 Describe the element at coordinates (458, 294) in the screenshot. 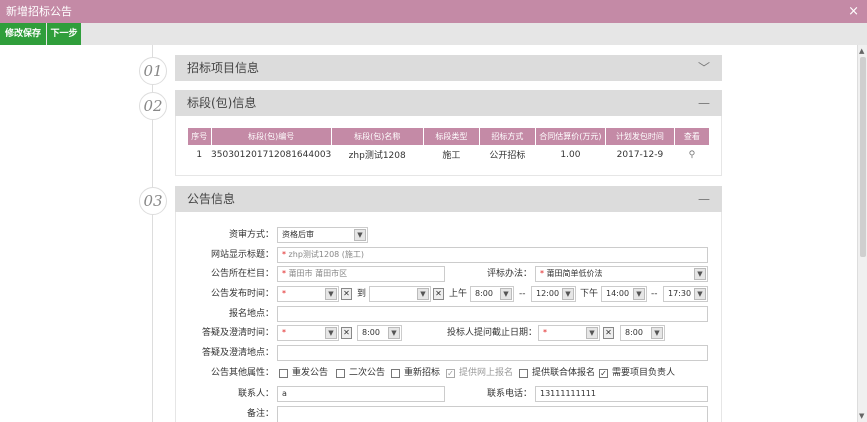

I see `am-label: 上午` at that location.